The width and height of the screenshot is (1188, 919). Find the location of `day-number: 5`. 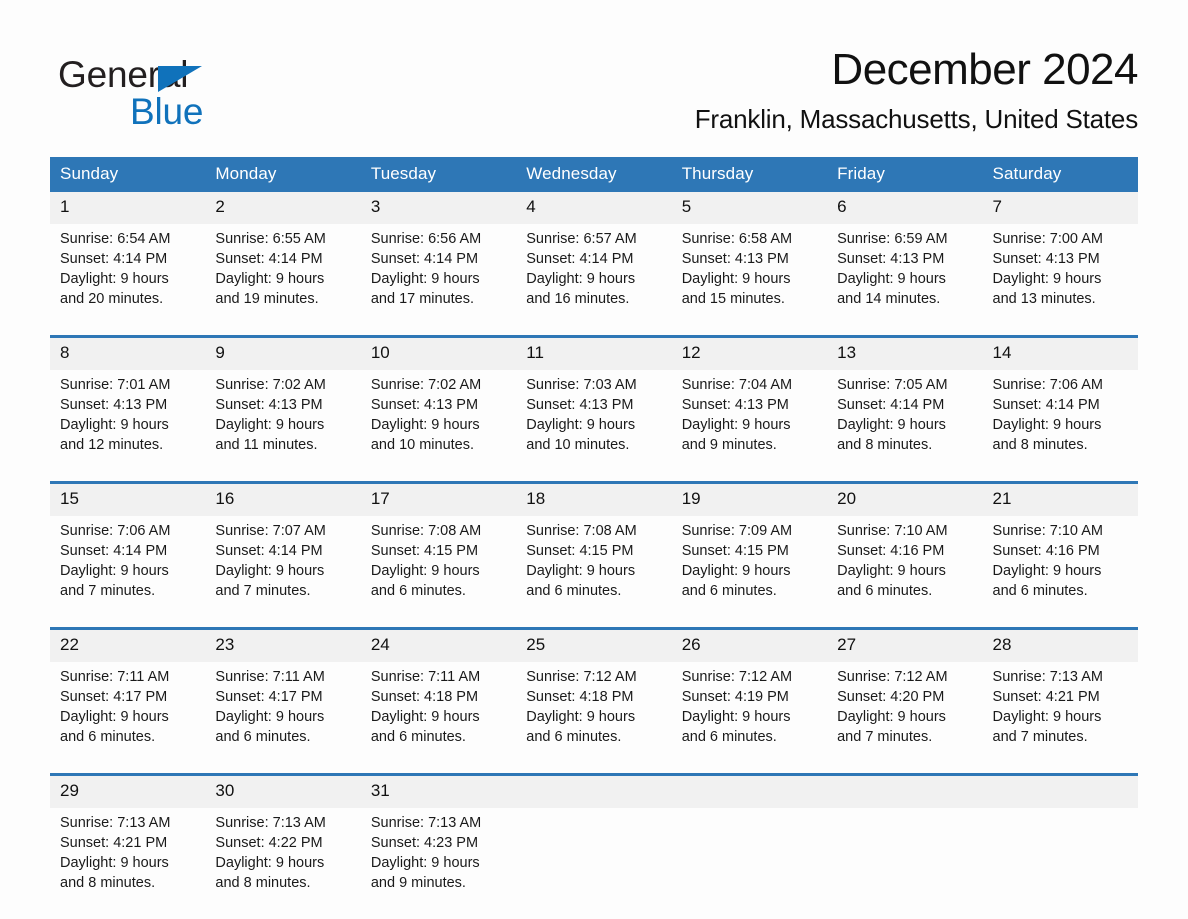

day-number: 5 is located at coordinates (749, 208).